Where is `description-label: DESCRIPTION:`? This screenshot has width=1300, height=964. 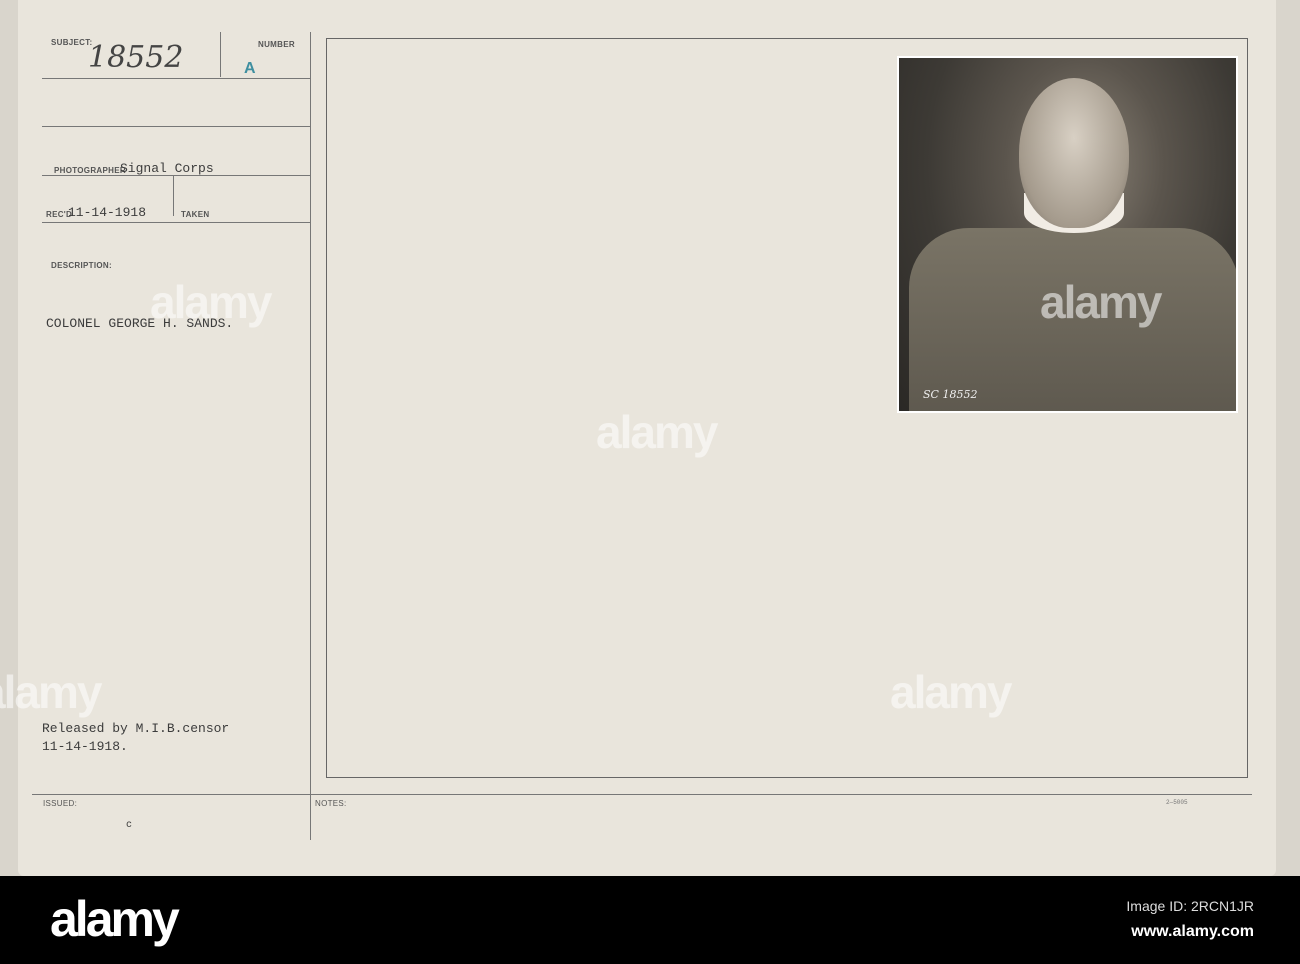
description-label: DESCRIPTION: is located at coordinates (81, 265).